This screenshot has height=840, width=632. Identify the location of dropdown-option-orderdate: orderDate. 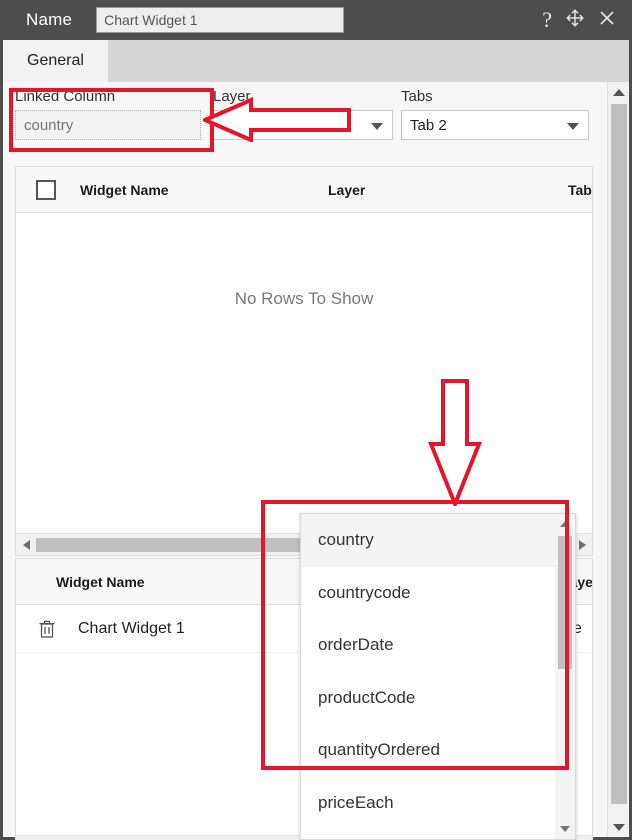
(428, 645).